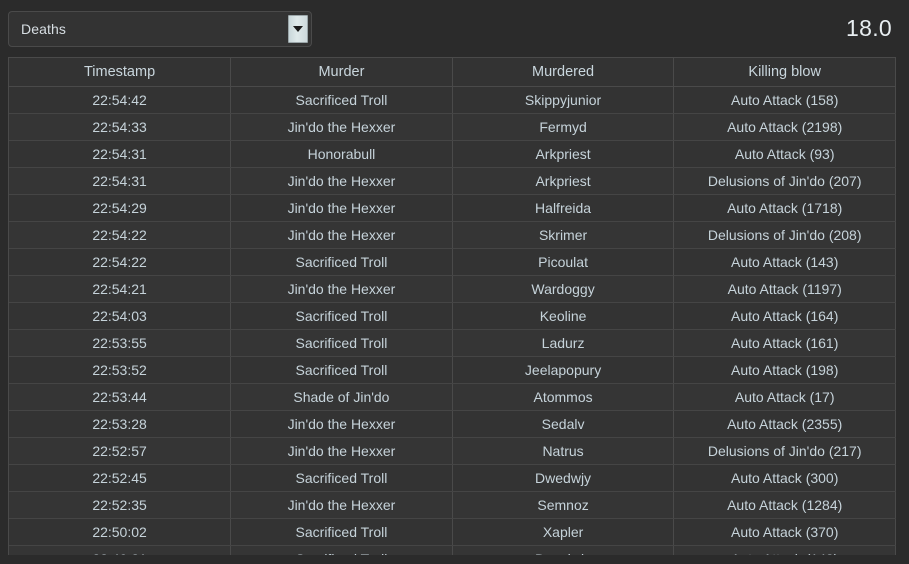  What do you see at coordinates (120, 343) in the screenshot?
I see `cell-timestamp: 22:53:55` at bounding box center [120, 343].